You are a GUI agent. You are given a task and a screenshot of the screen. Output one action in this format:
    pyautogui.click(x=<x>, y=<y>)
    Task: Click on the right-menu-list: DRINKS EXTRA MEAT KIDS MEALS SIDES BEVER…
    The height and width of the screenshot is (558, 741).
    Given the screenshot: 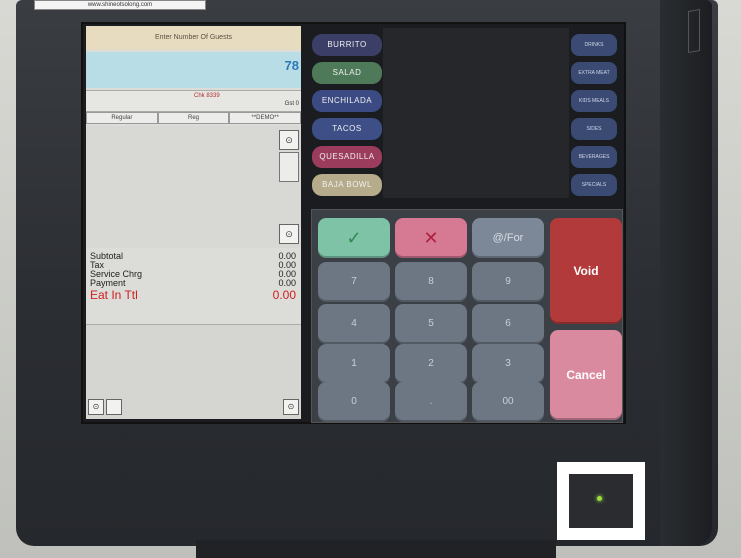 What is the action you would take?
    pyautogui.click(x=594, y=118)
    